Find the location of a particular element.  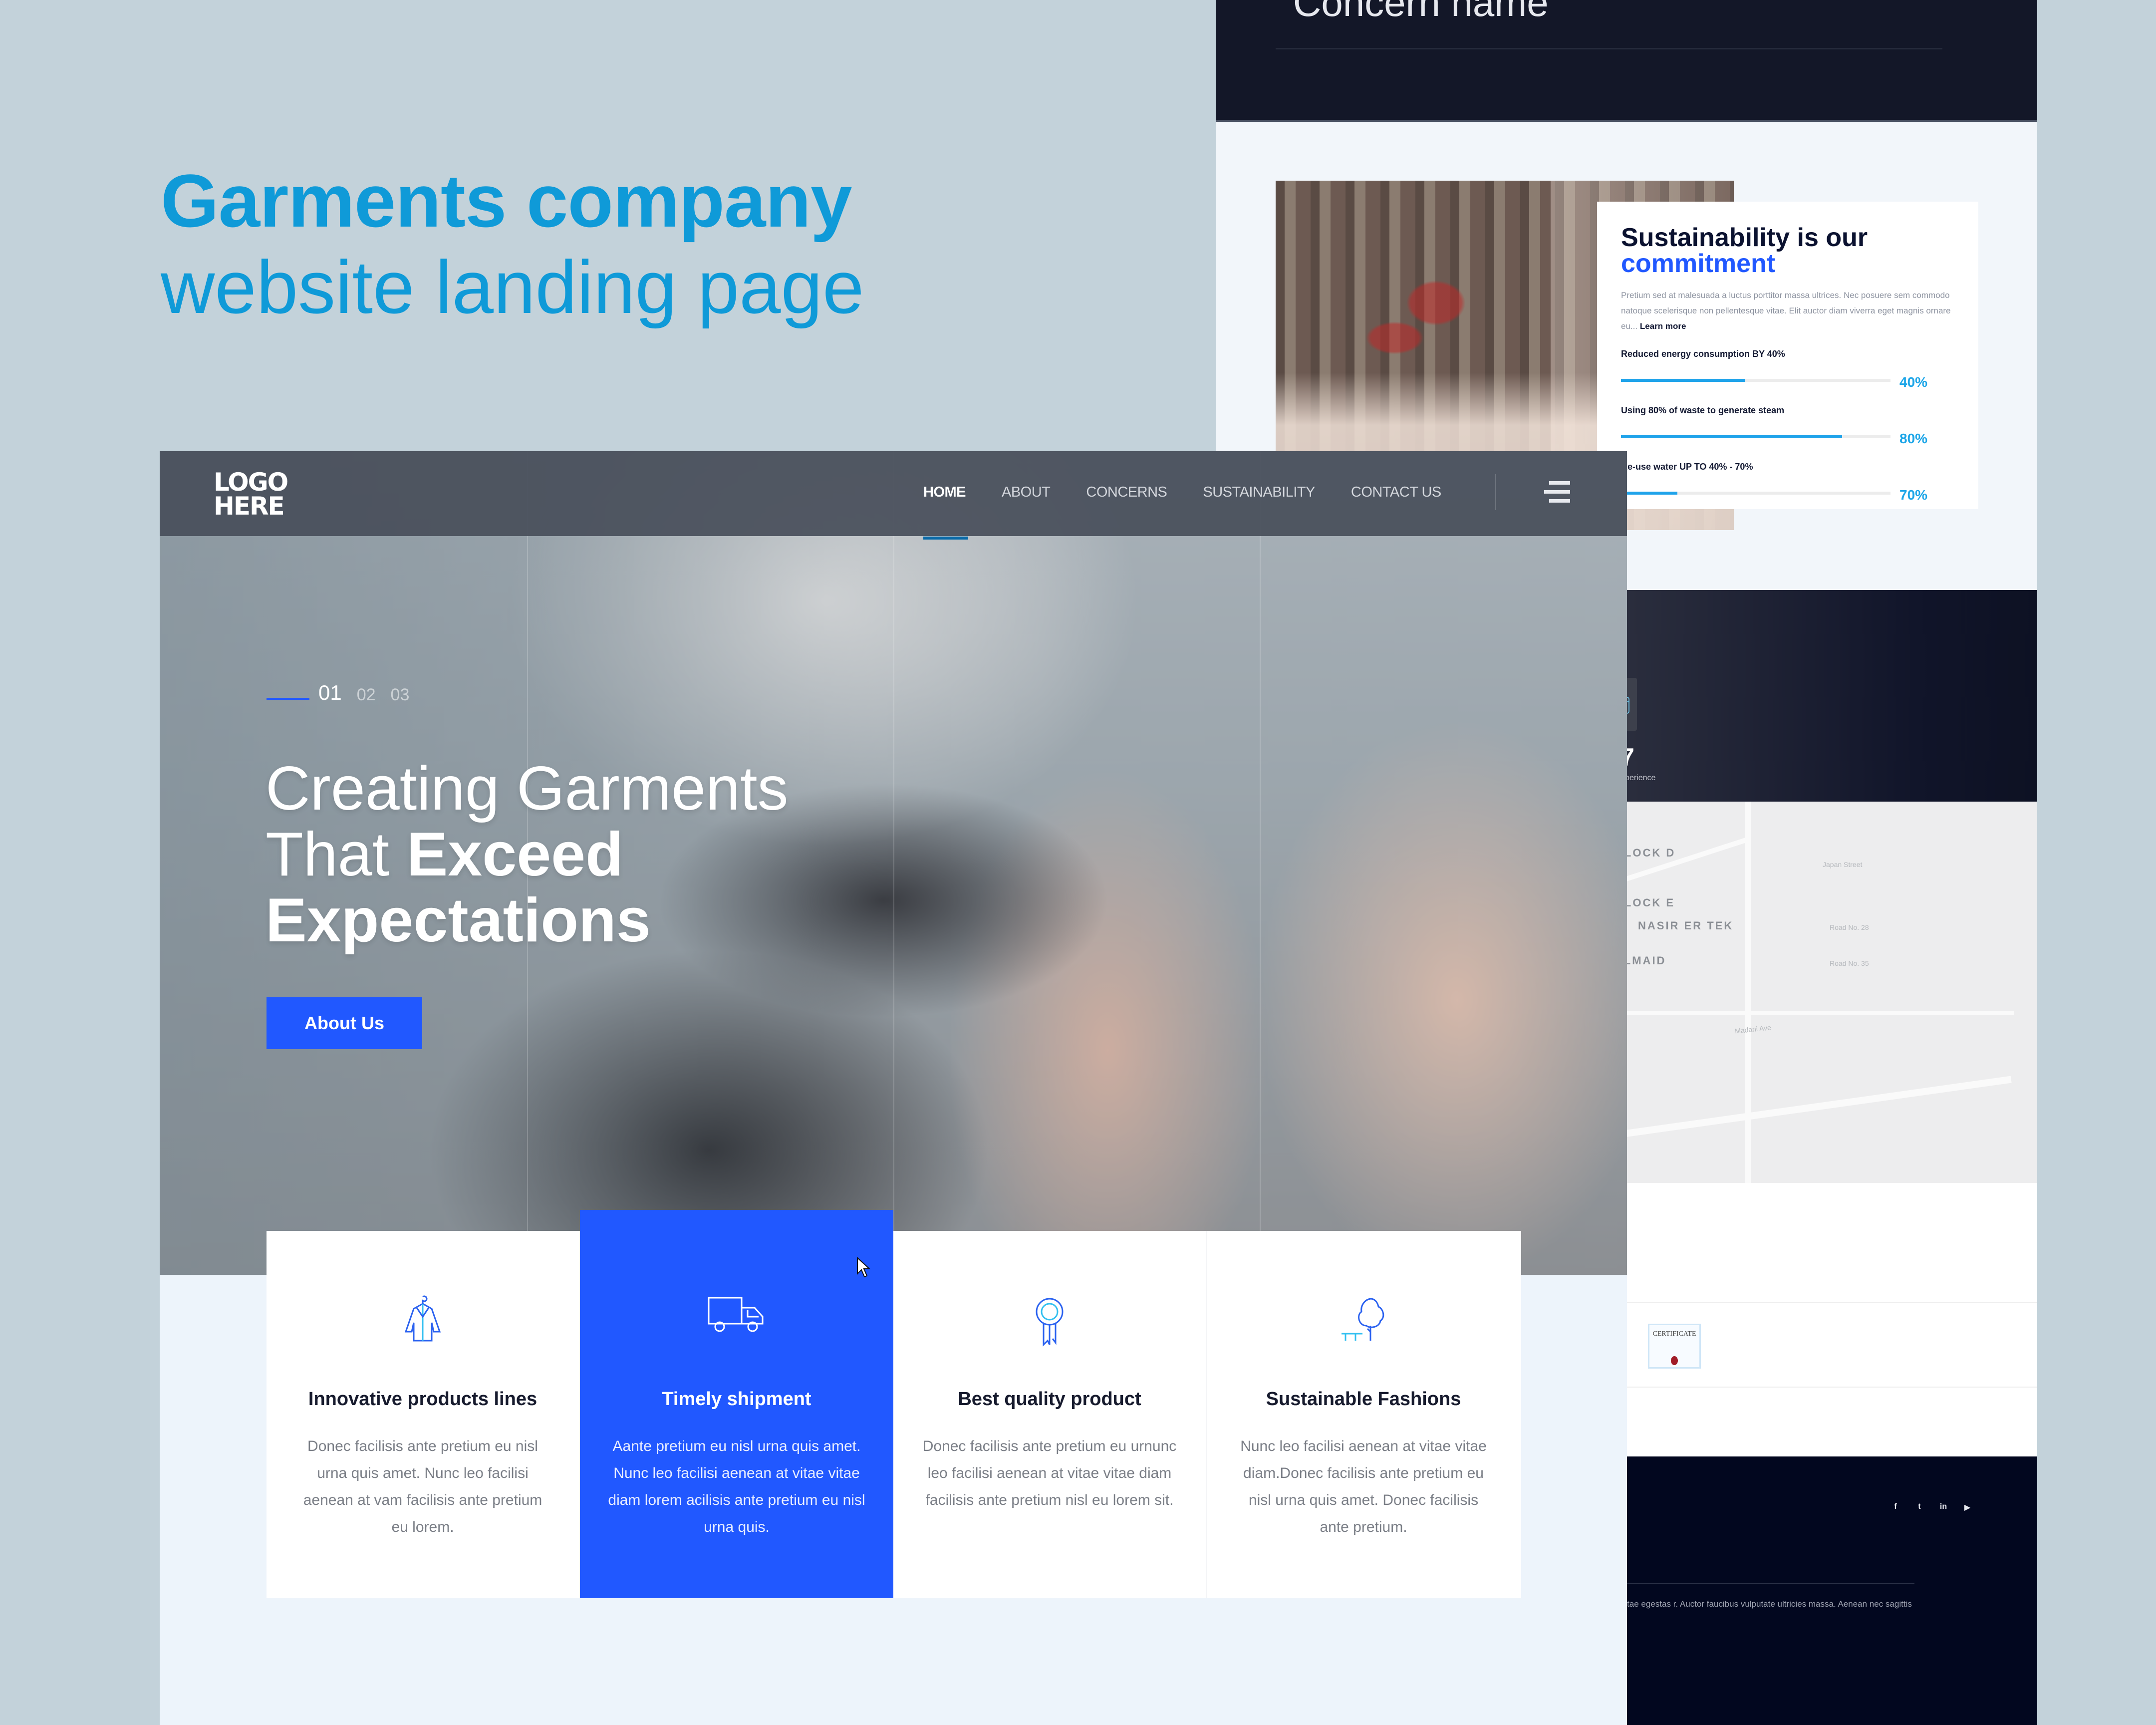

hero-title-line2-bold: Exceed is located at coordinates (514, 854).